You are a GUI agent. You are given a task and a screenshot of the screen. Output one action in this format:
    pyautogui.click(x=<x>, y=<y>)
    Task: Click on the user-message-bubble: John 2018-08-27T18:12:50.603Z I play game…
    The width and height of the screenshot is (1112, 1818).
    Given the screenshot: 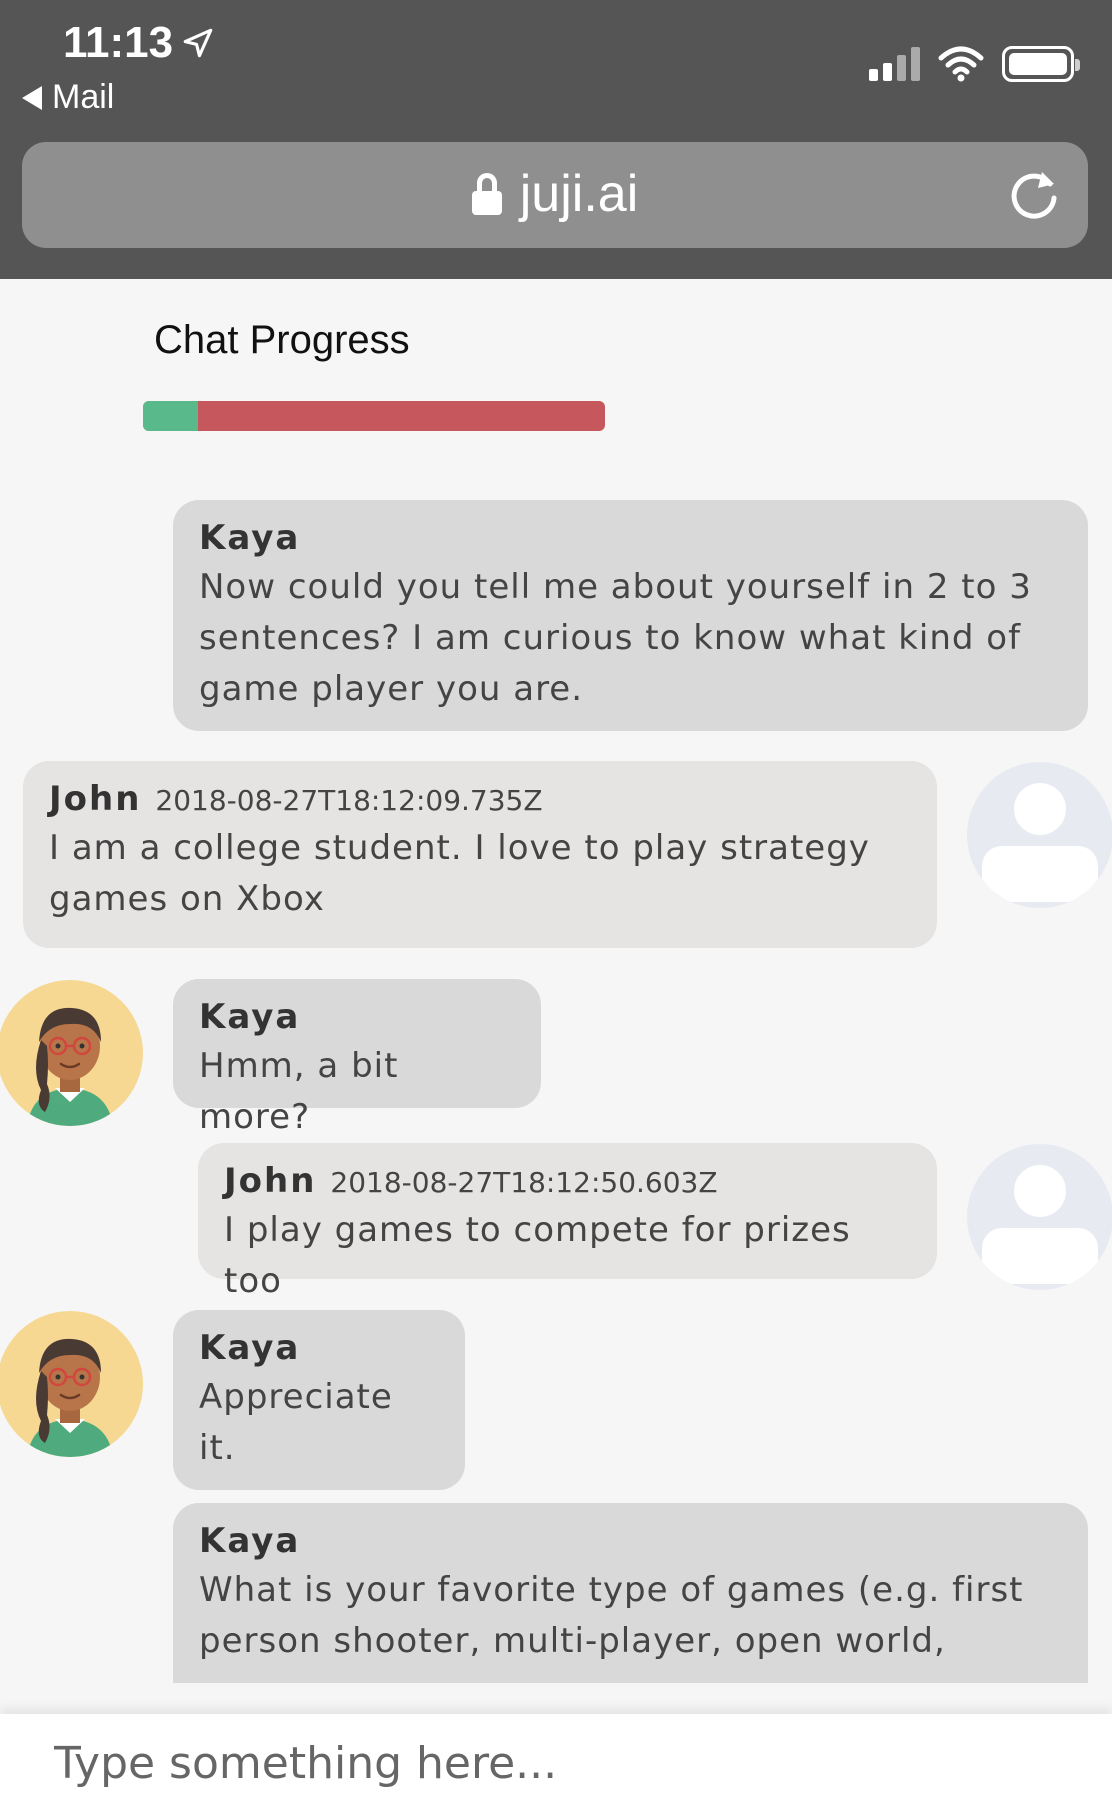 What is the action you would take?
    pyautogui.click(x=567, y=1222)
    